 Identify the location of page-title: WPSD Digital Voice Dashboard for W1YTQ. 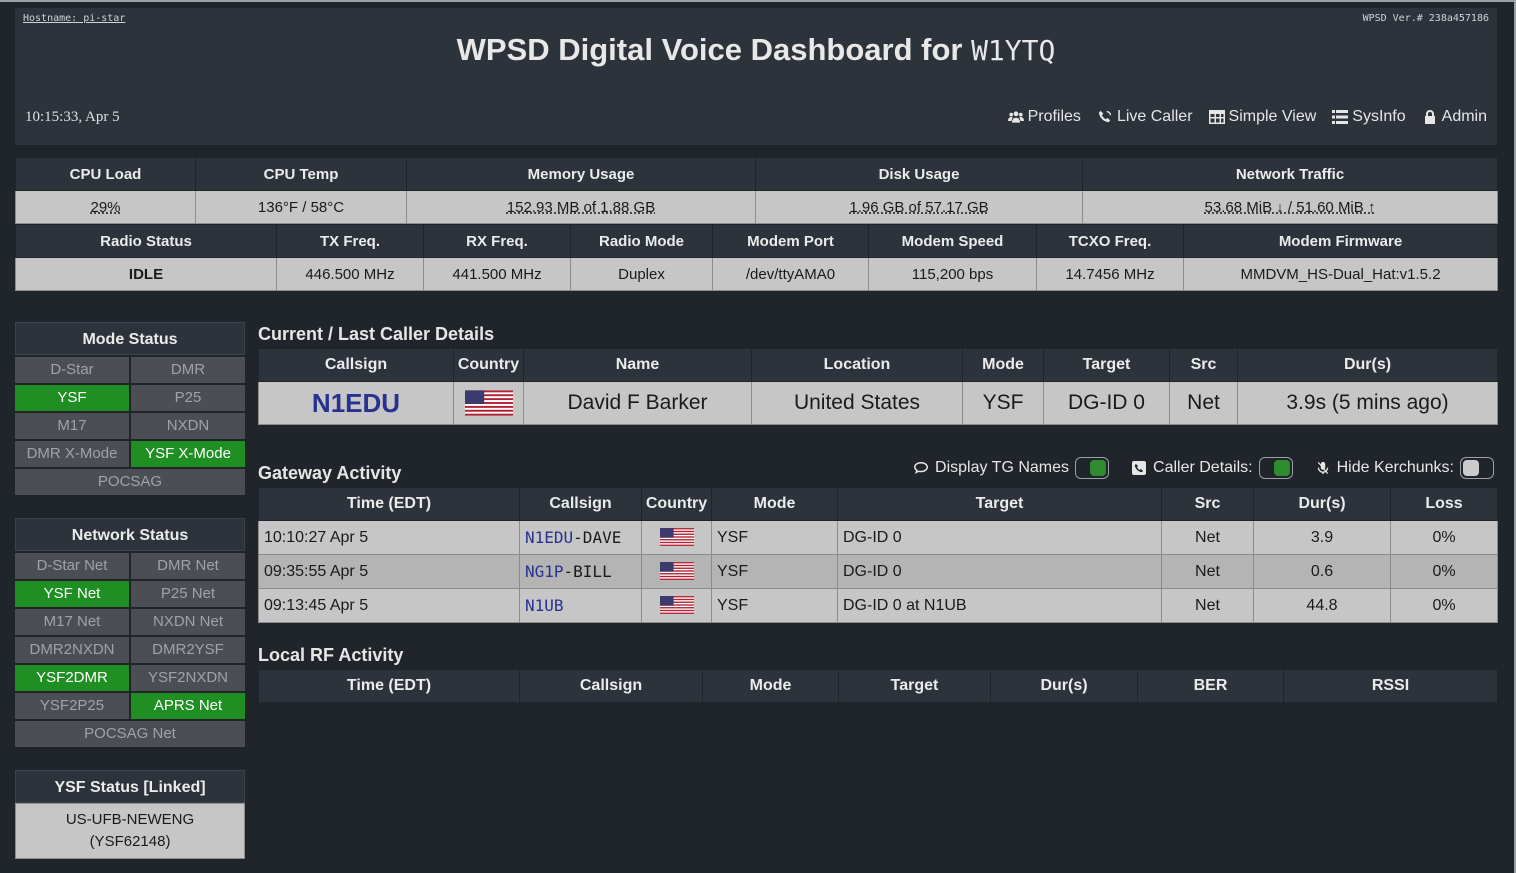
(756, 50).